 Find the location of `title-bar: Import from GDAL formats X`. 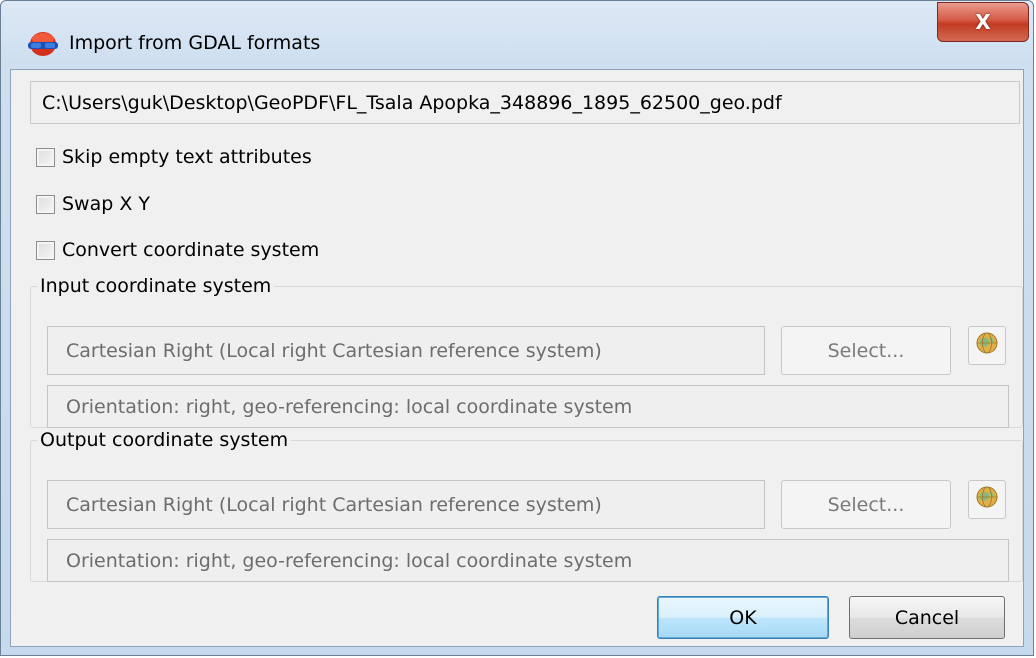

title-bar: Import from GDAL formats X is located at coordinates (517, 34).